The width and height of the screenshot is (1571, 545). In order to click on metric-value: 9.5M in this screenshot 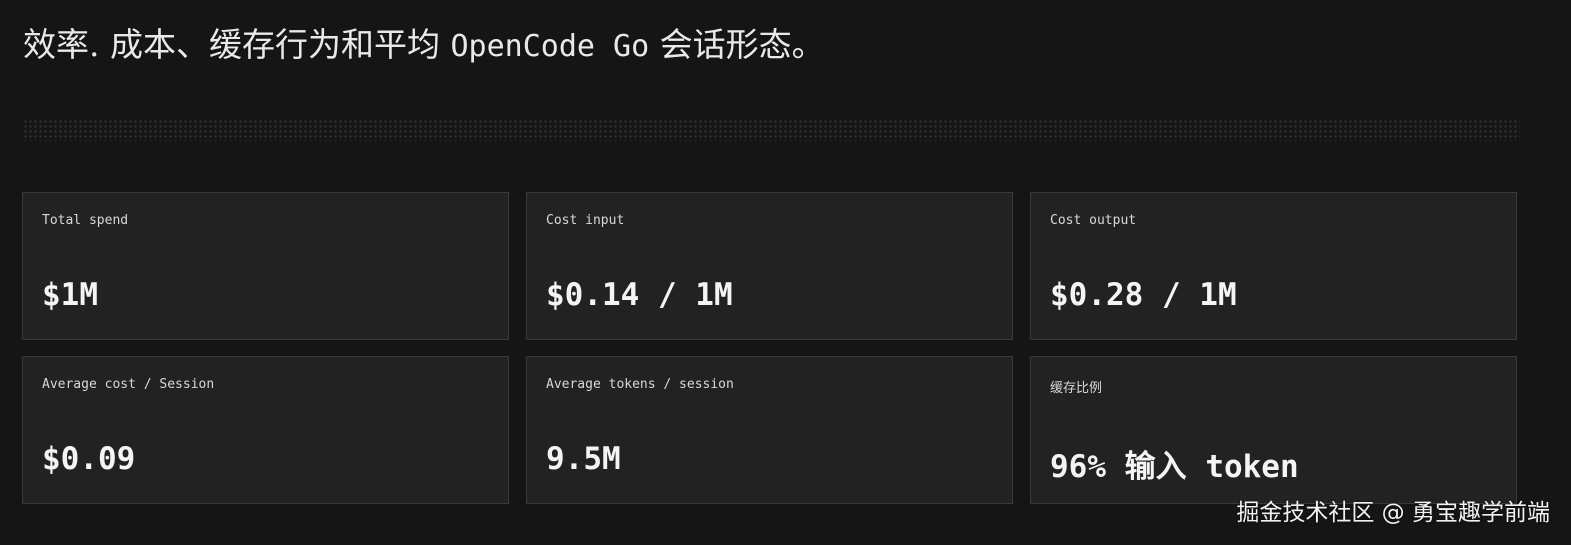, I will do `click(583, 459)`.